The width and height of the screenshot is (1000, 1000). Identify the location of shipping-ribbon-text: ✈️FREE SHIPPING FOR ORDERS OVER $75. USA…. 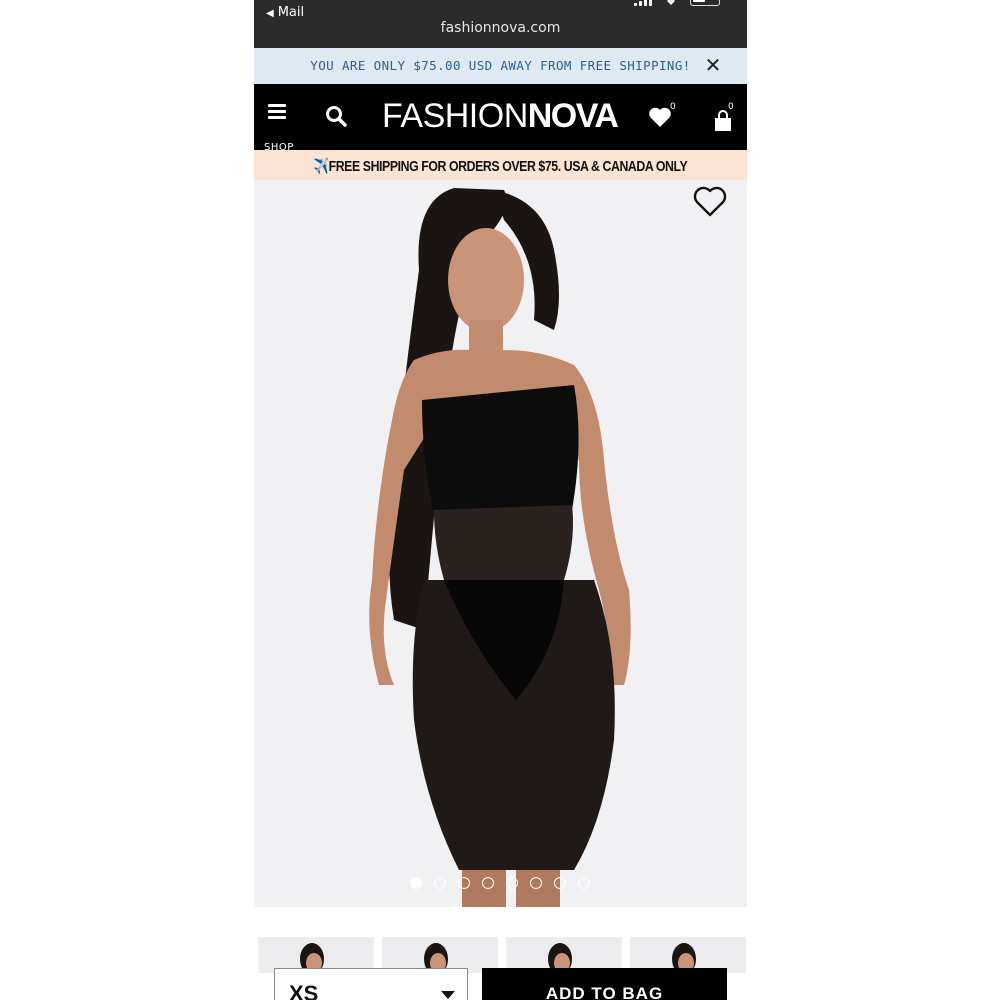
(500, 166).